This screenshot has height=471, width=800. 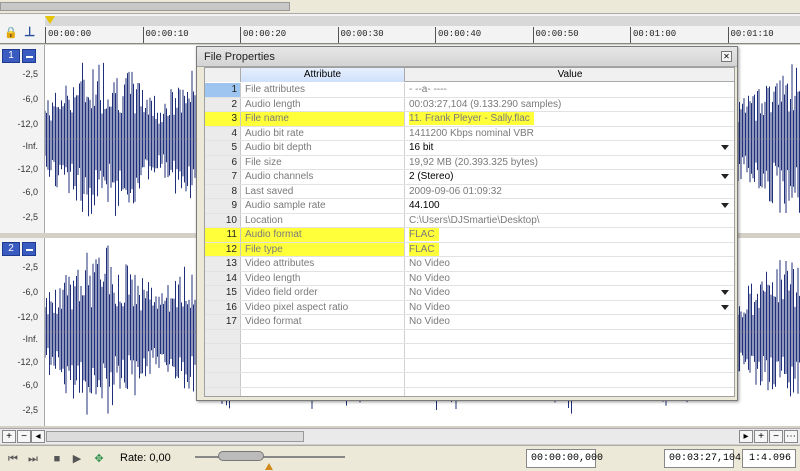 What do you see at coordinates (223, 249) in the screenshot?
I see `row-number: 12` at bounding box center [223, 249].